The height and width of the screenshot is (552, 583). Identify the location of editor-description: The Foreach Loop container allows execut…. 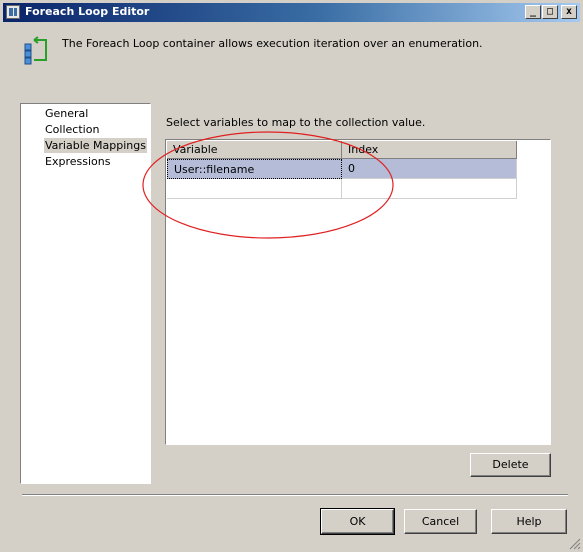
(272, 43).